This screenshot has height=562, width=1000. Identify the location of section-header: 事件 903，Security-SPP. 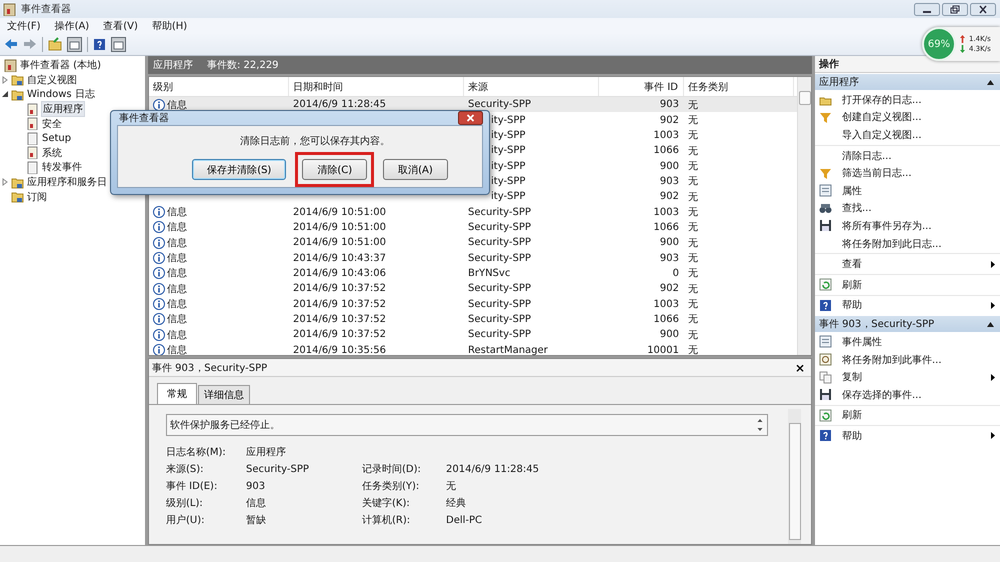
(907, 324).